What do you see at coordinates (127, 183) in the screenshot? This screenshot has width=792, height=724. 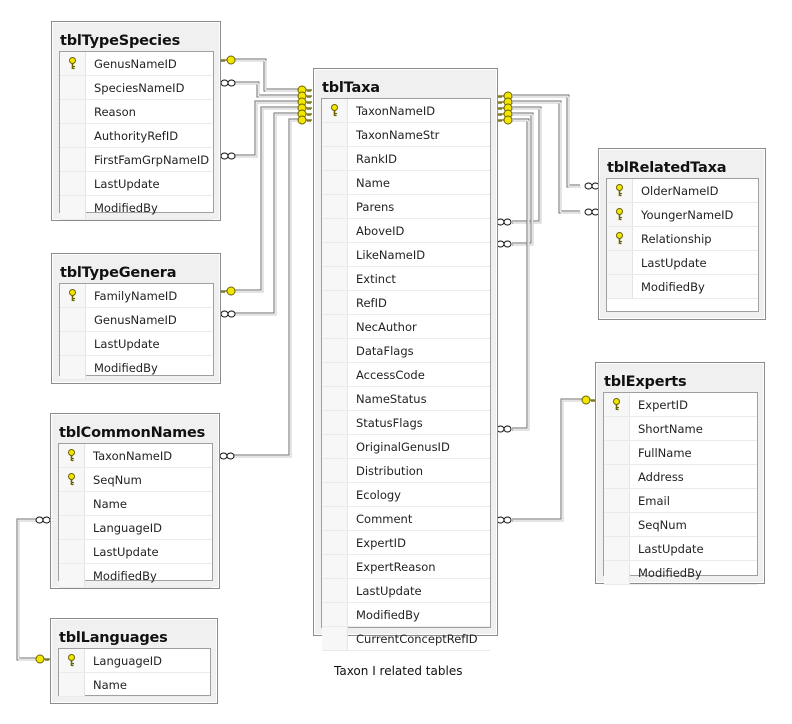 I see `column-name: LastUpdate` at bounding box center [127, 183].